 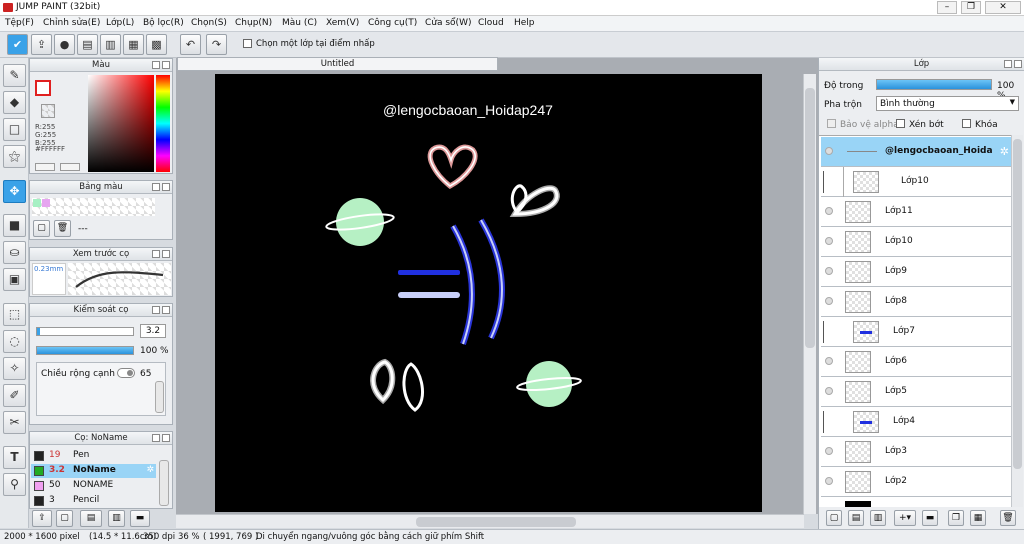 What do you see at coordinates (156, 44) in the screenshot?
I see `grid-icon: ▩` at bounding box center [156, 44].